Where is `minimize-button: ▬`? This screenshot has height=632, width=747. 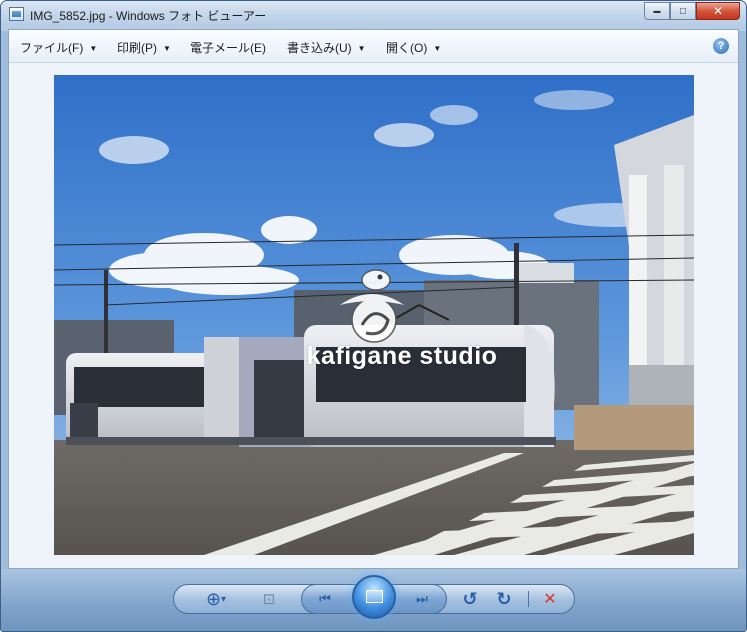
minimize-button: ▬ is located at coordinates (657, 11).